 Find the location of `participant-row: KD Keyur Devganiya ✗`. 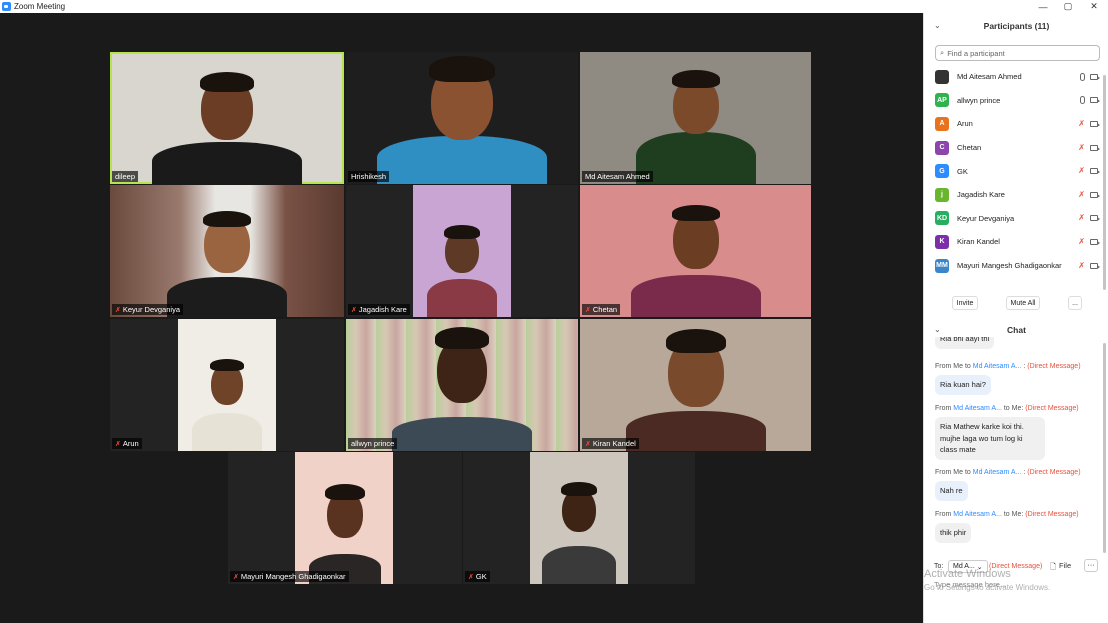

participant-row: KD Keyur Devganiya ✗ is located at coordinates (1013, 219).